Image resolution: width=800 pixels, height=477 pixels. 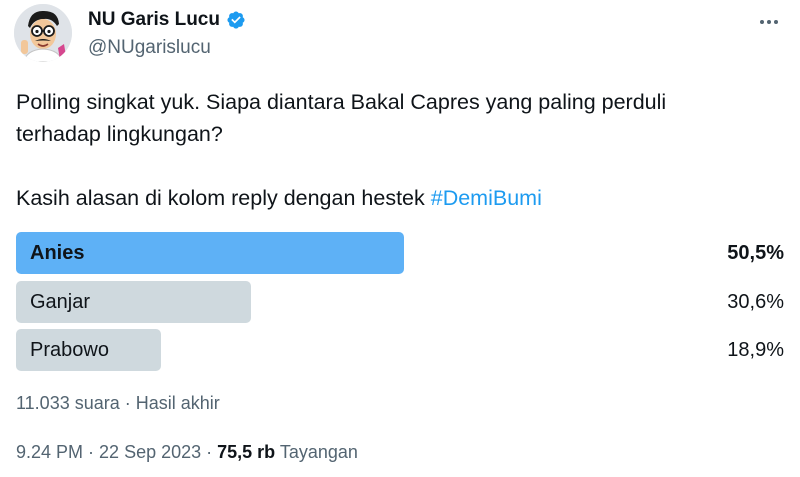 I want to click on cartoon-face-icon, so click(x=43, y=33).